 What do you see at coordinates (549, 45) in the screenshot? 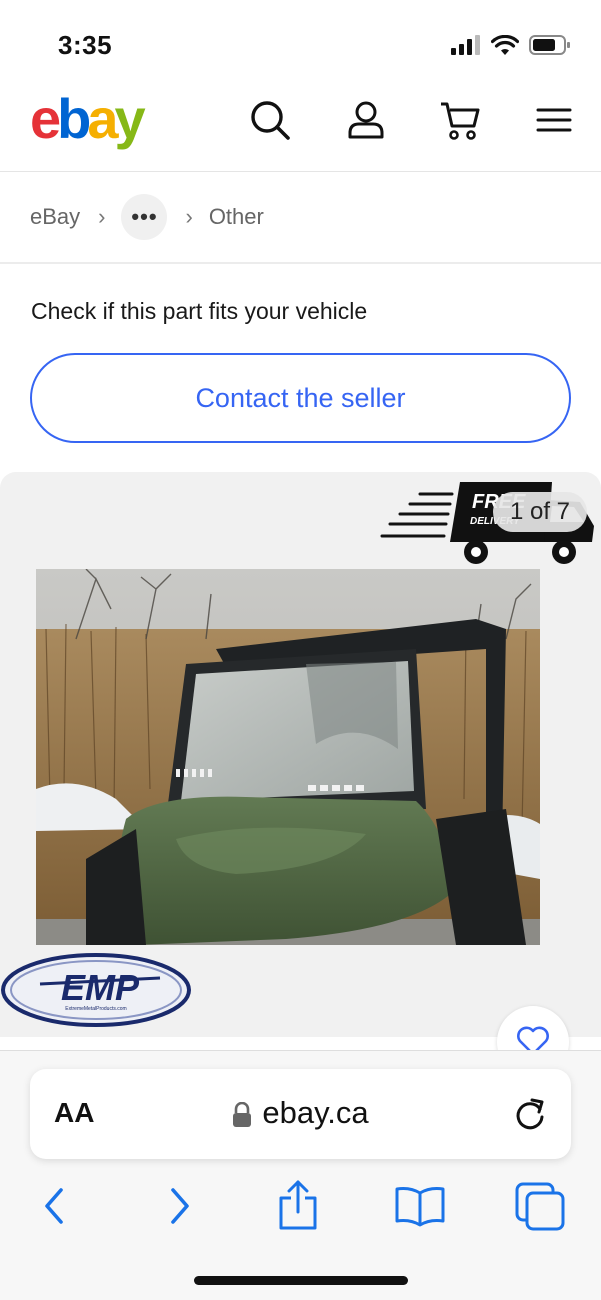
I see `battery-icon` at bounding box center [549, 45].